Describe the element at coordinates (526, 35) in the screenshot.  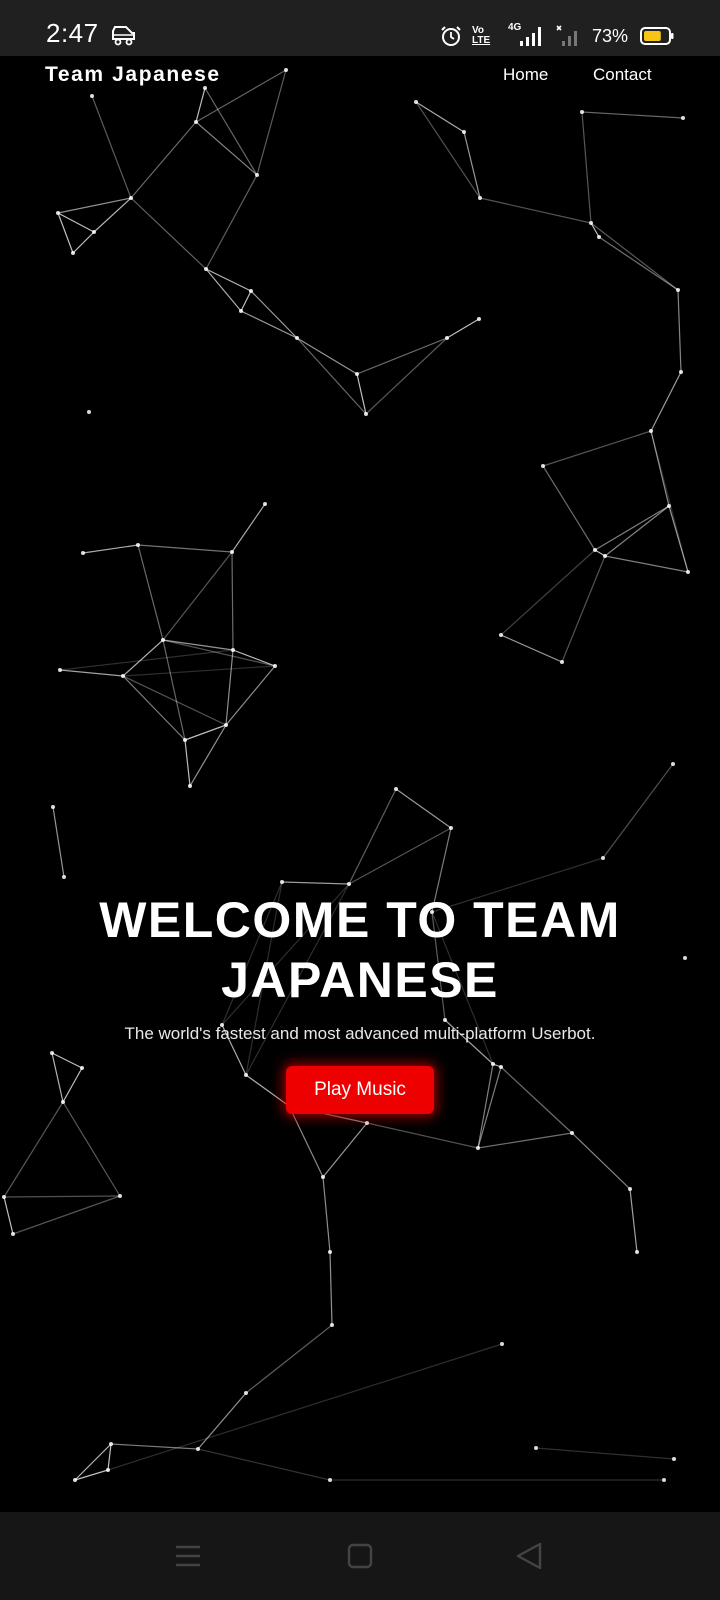
I see `signal-4g-icon: 4G` at that location.